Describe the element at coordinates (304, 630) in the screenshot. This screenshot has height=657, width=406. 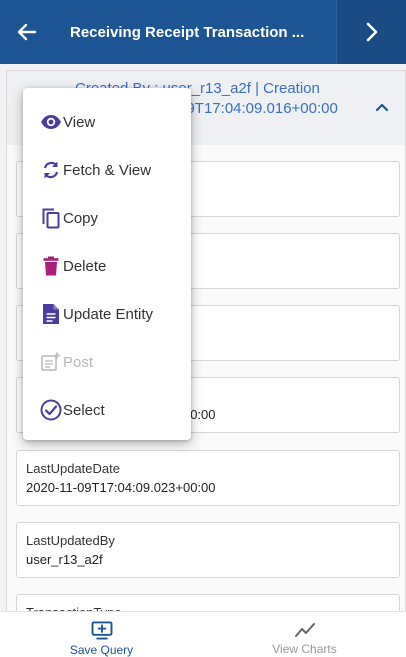
I see `line-chart-icon` at that location.